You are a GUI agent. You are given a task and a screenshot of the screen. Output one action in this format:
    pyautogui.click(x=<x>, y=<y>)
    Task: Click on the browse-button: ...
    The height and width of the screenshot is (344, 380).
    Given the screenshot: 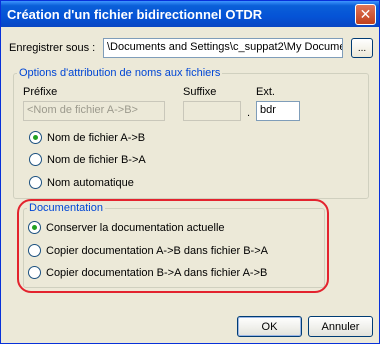 What is the action you would take?
    pyautogui.click(x=362, y=48)
    